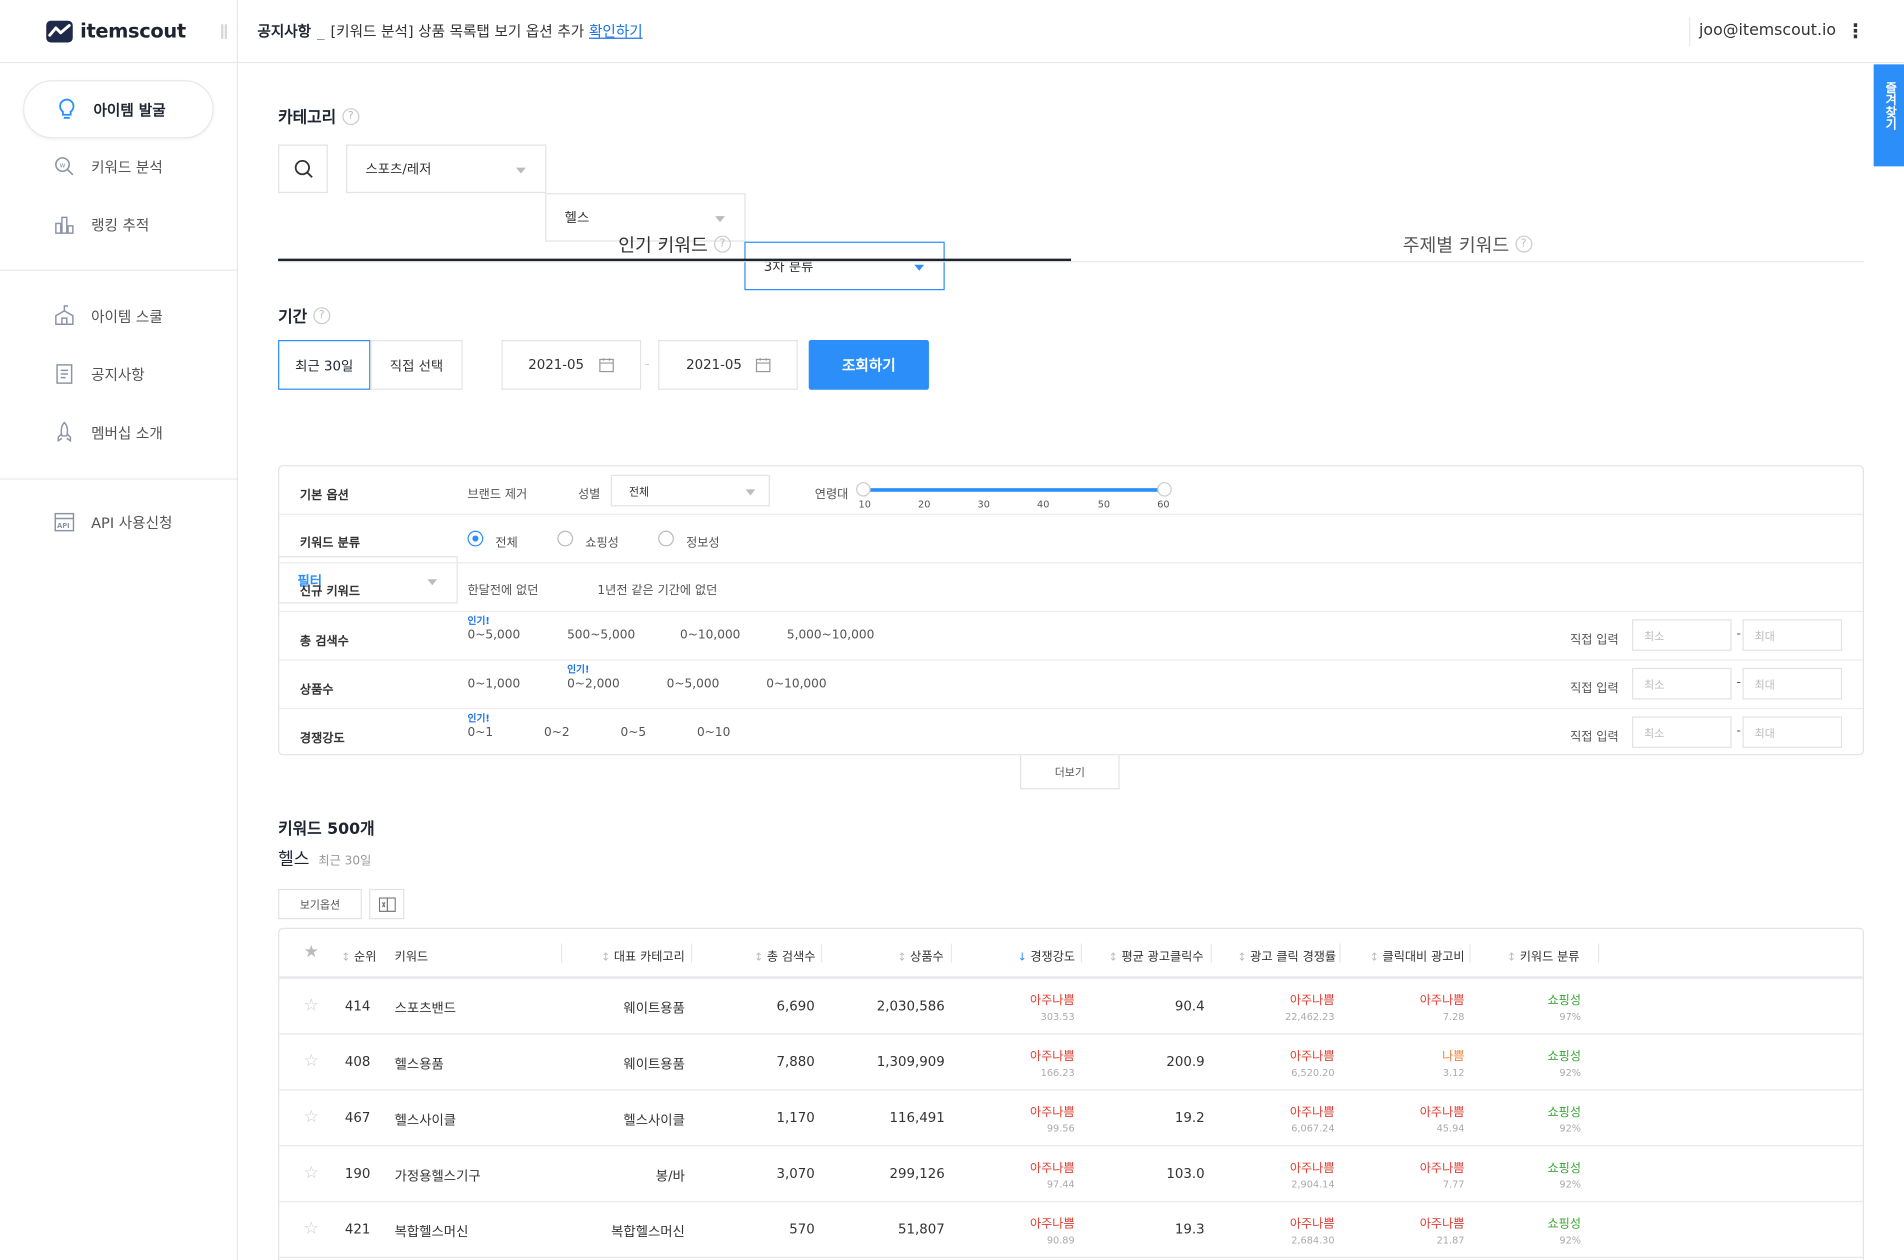 This screenshot has height=1260, width=1904. Describe the element at coordinates (1286, 955) in the screenshot. I see `col-ad-competition: ↕ 광고 클릭 경쟁률` at that location.